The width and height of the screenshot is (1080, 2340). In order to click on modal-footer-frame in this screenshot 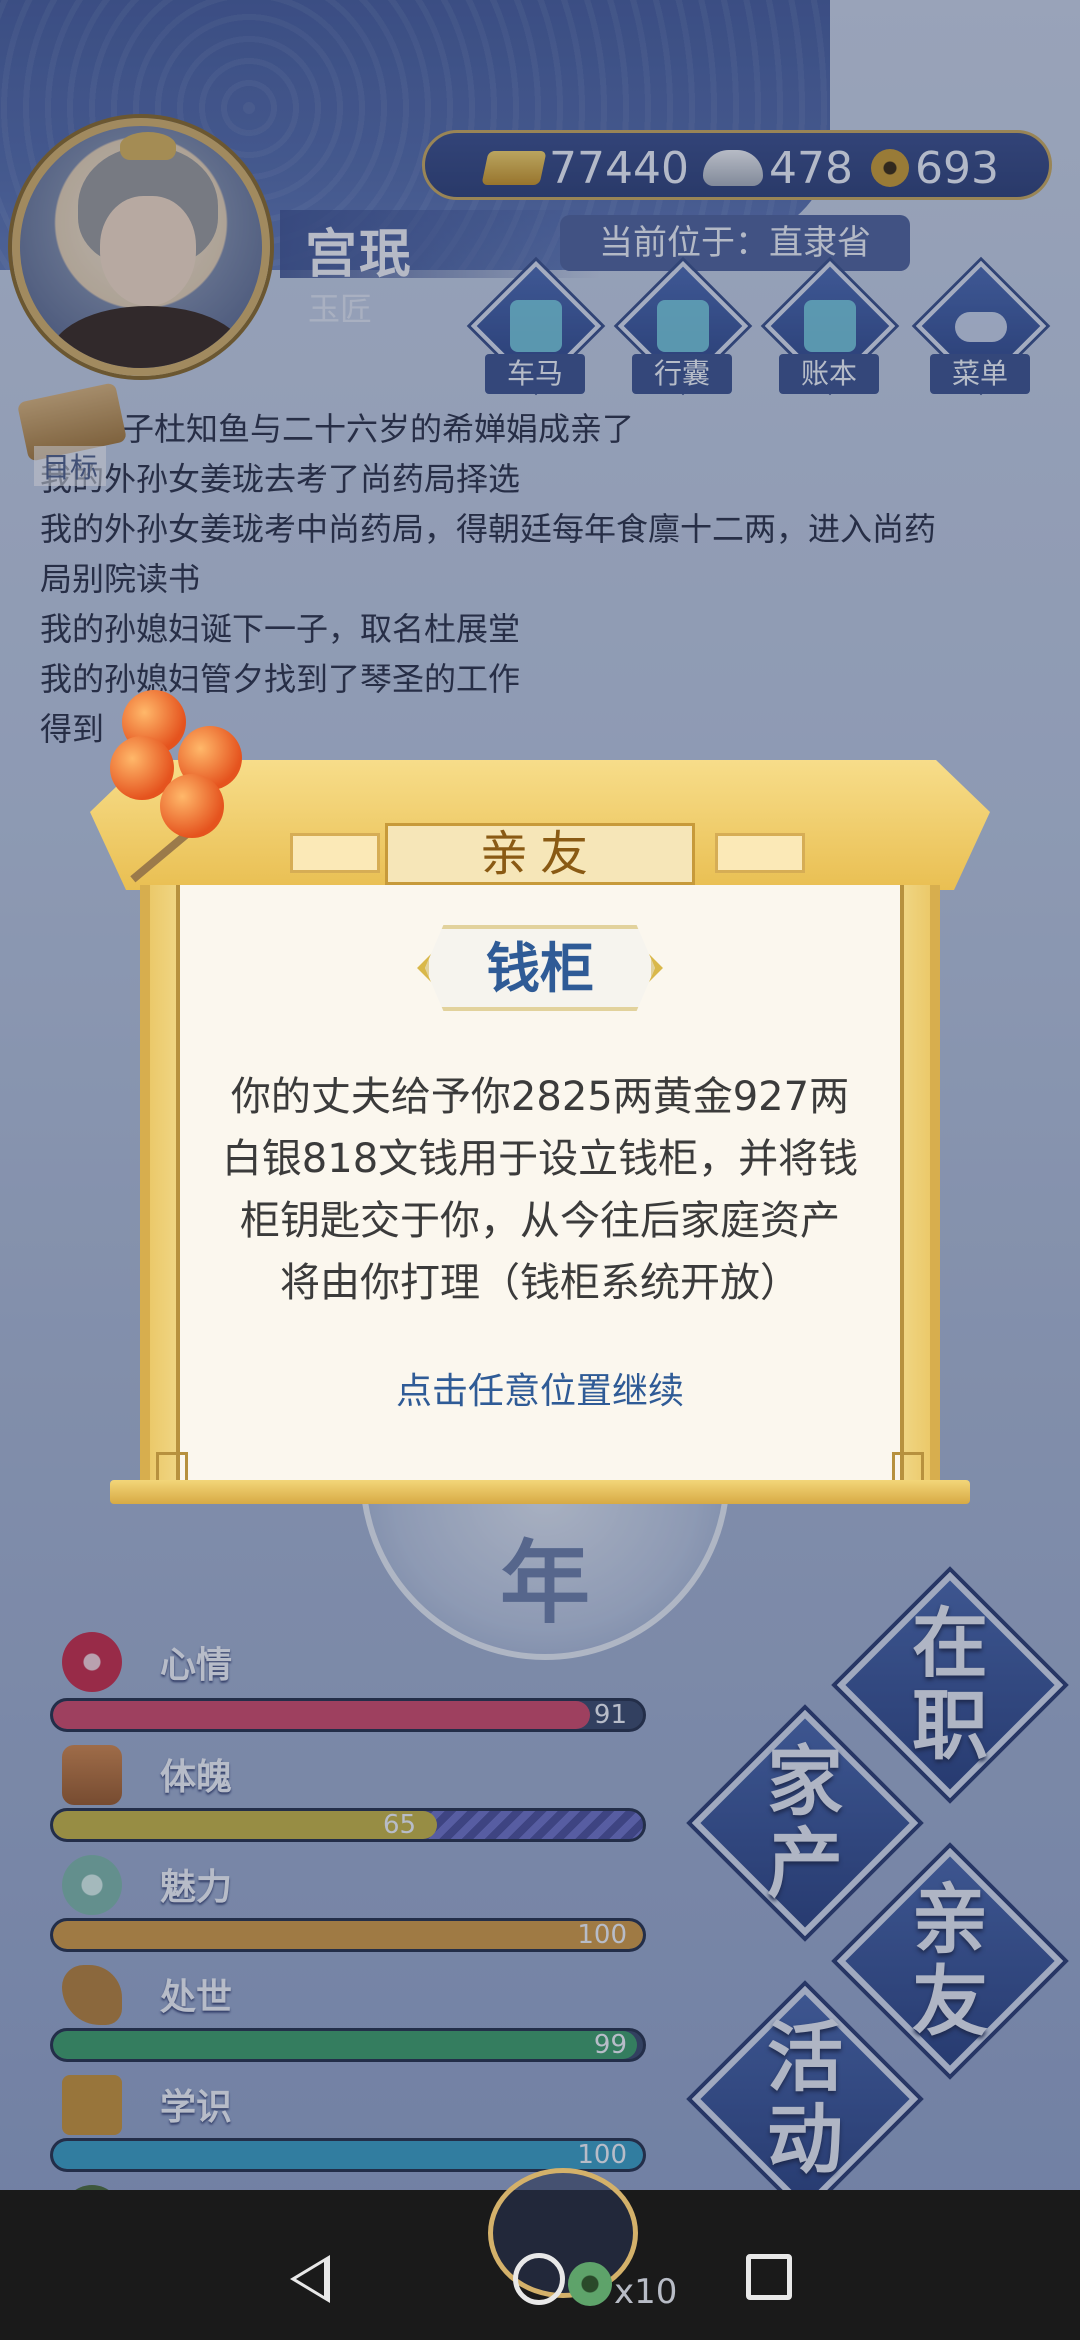, I will do `click(540, 1492)`.